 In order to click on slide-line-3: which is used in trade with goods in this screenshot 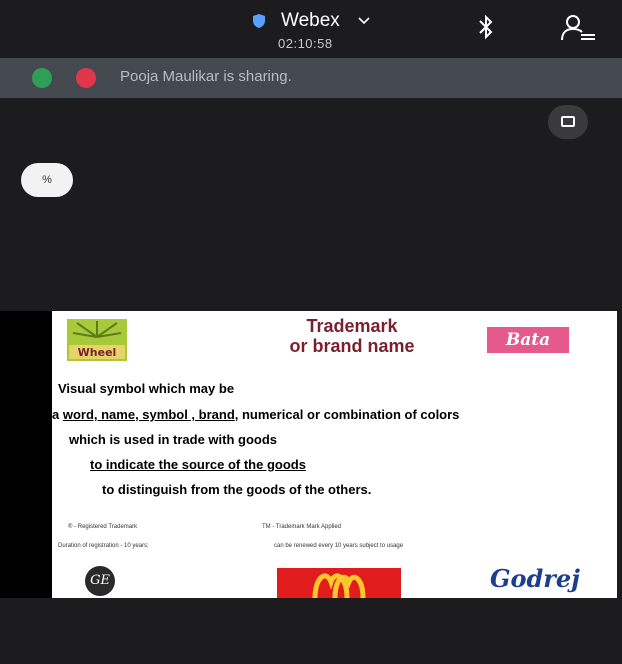, I will do `click(173, 439)`.